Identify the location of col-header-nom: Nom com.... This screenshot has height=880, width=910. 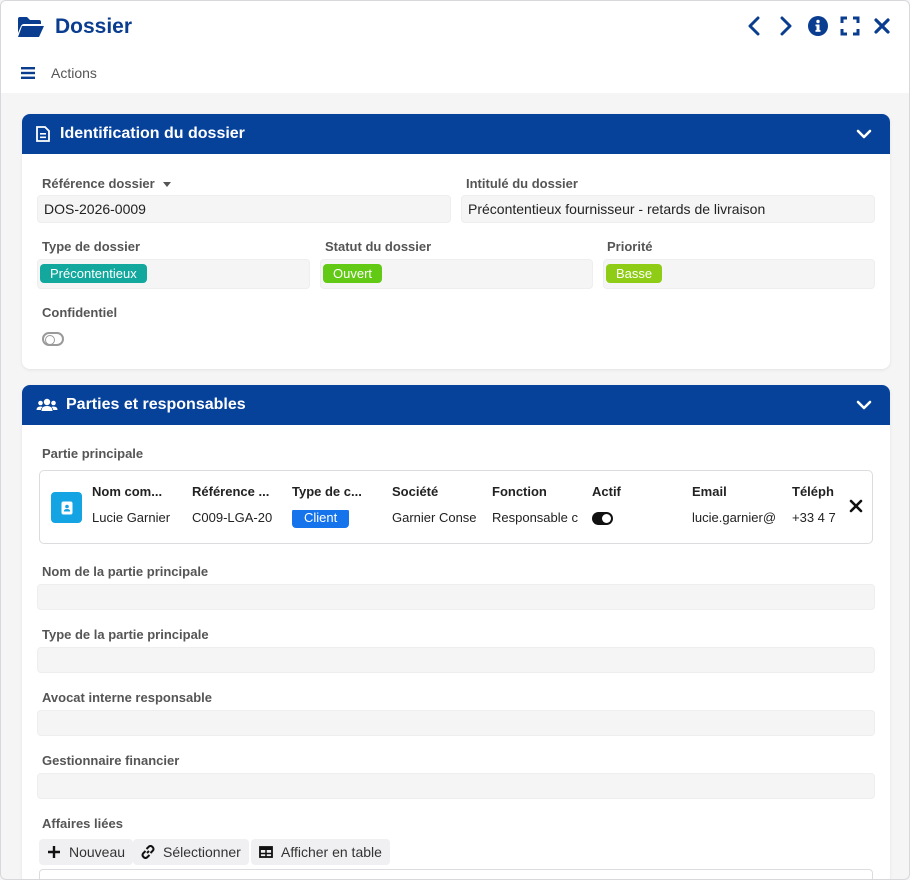
(127, 491).